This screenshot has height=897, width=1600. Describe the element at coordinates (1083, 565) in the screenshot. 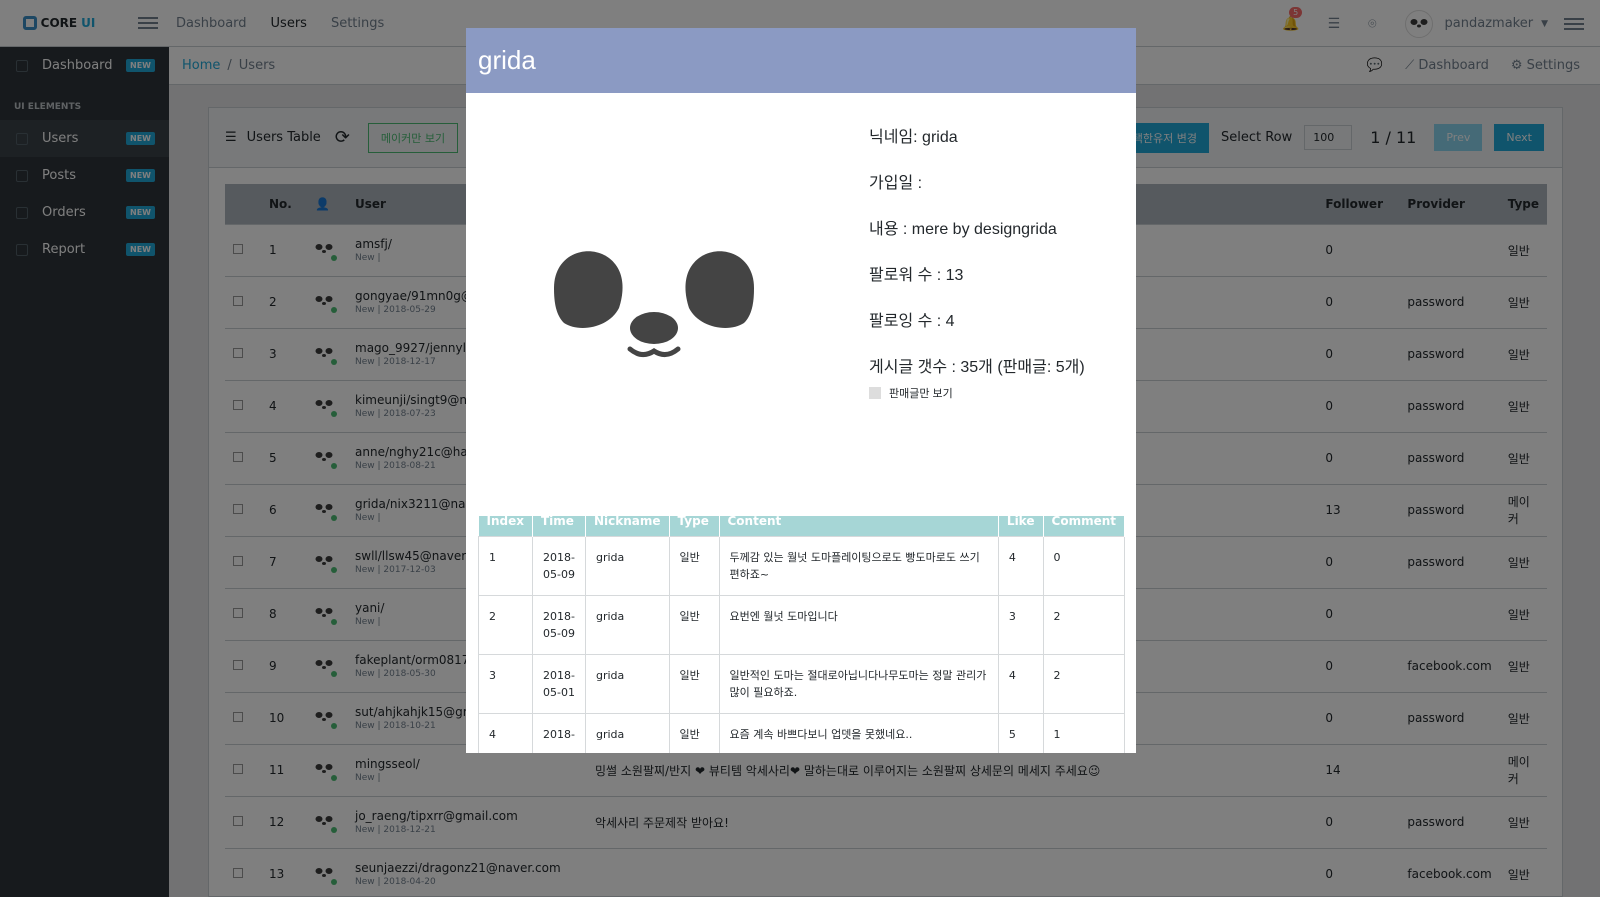

I see `post-comments: 0` at that location.